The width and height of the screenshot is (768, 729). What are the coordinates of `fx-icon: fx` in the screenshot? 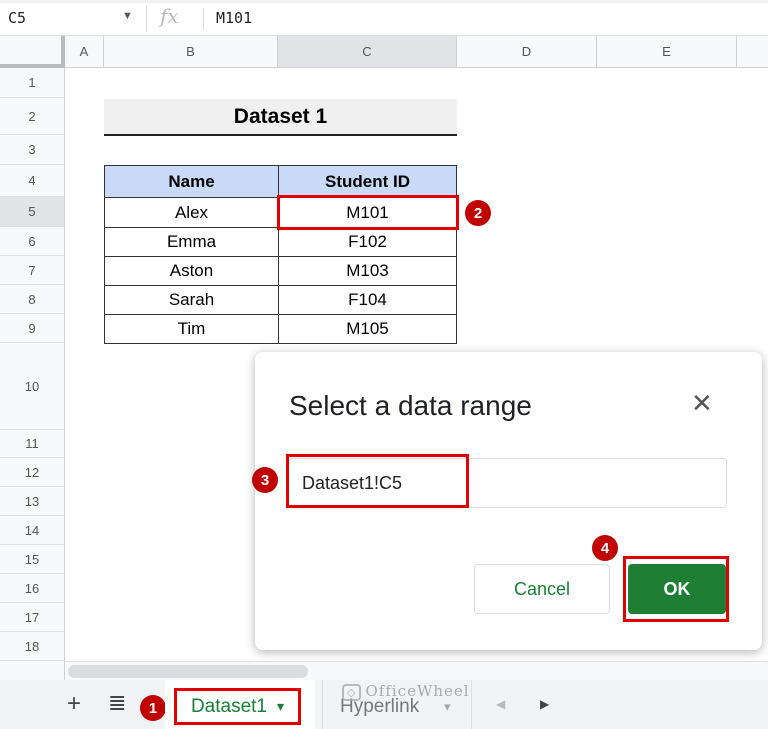 It's located at (169, 16).